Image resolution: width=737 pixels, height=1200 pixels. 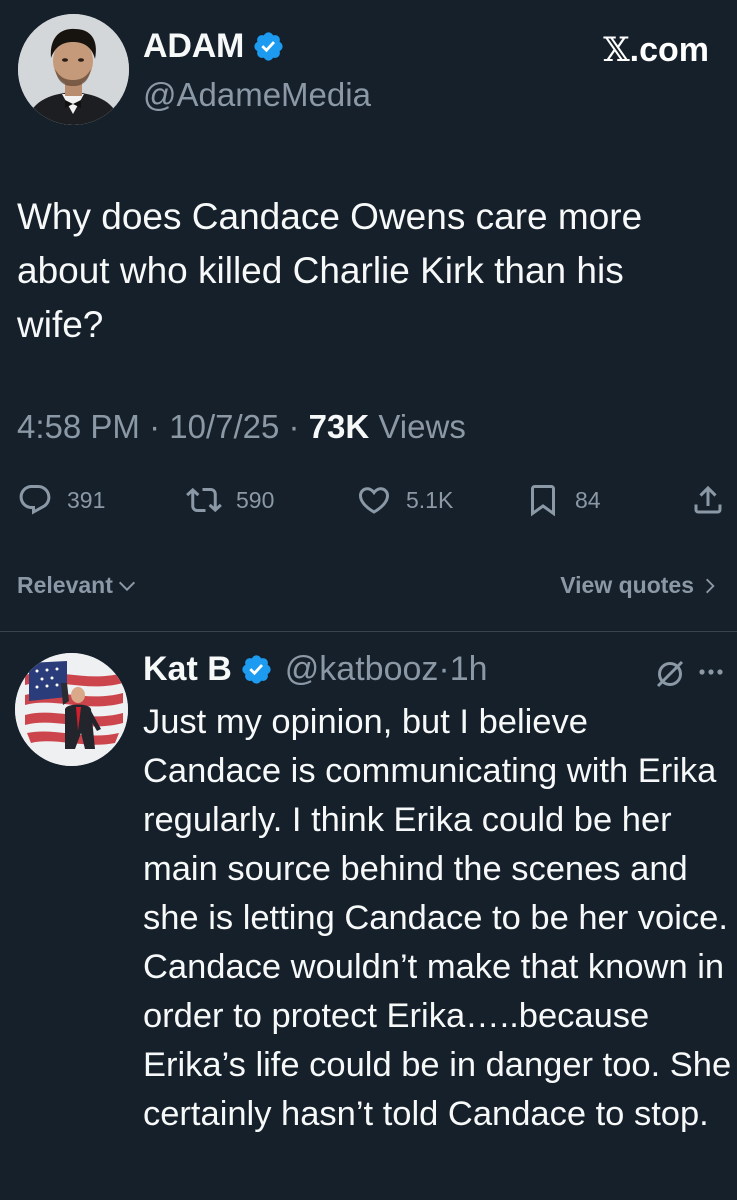 I want to click on chevron-right-icon, so click(x=710, y=585).